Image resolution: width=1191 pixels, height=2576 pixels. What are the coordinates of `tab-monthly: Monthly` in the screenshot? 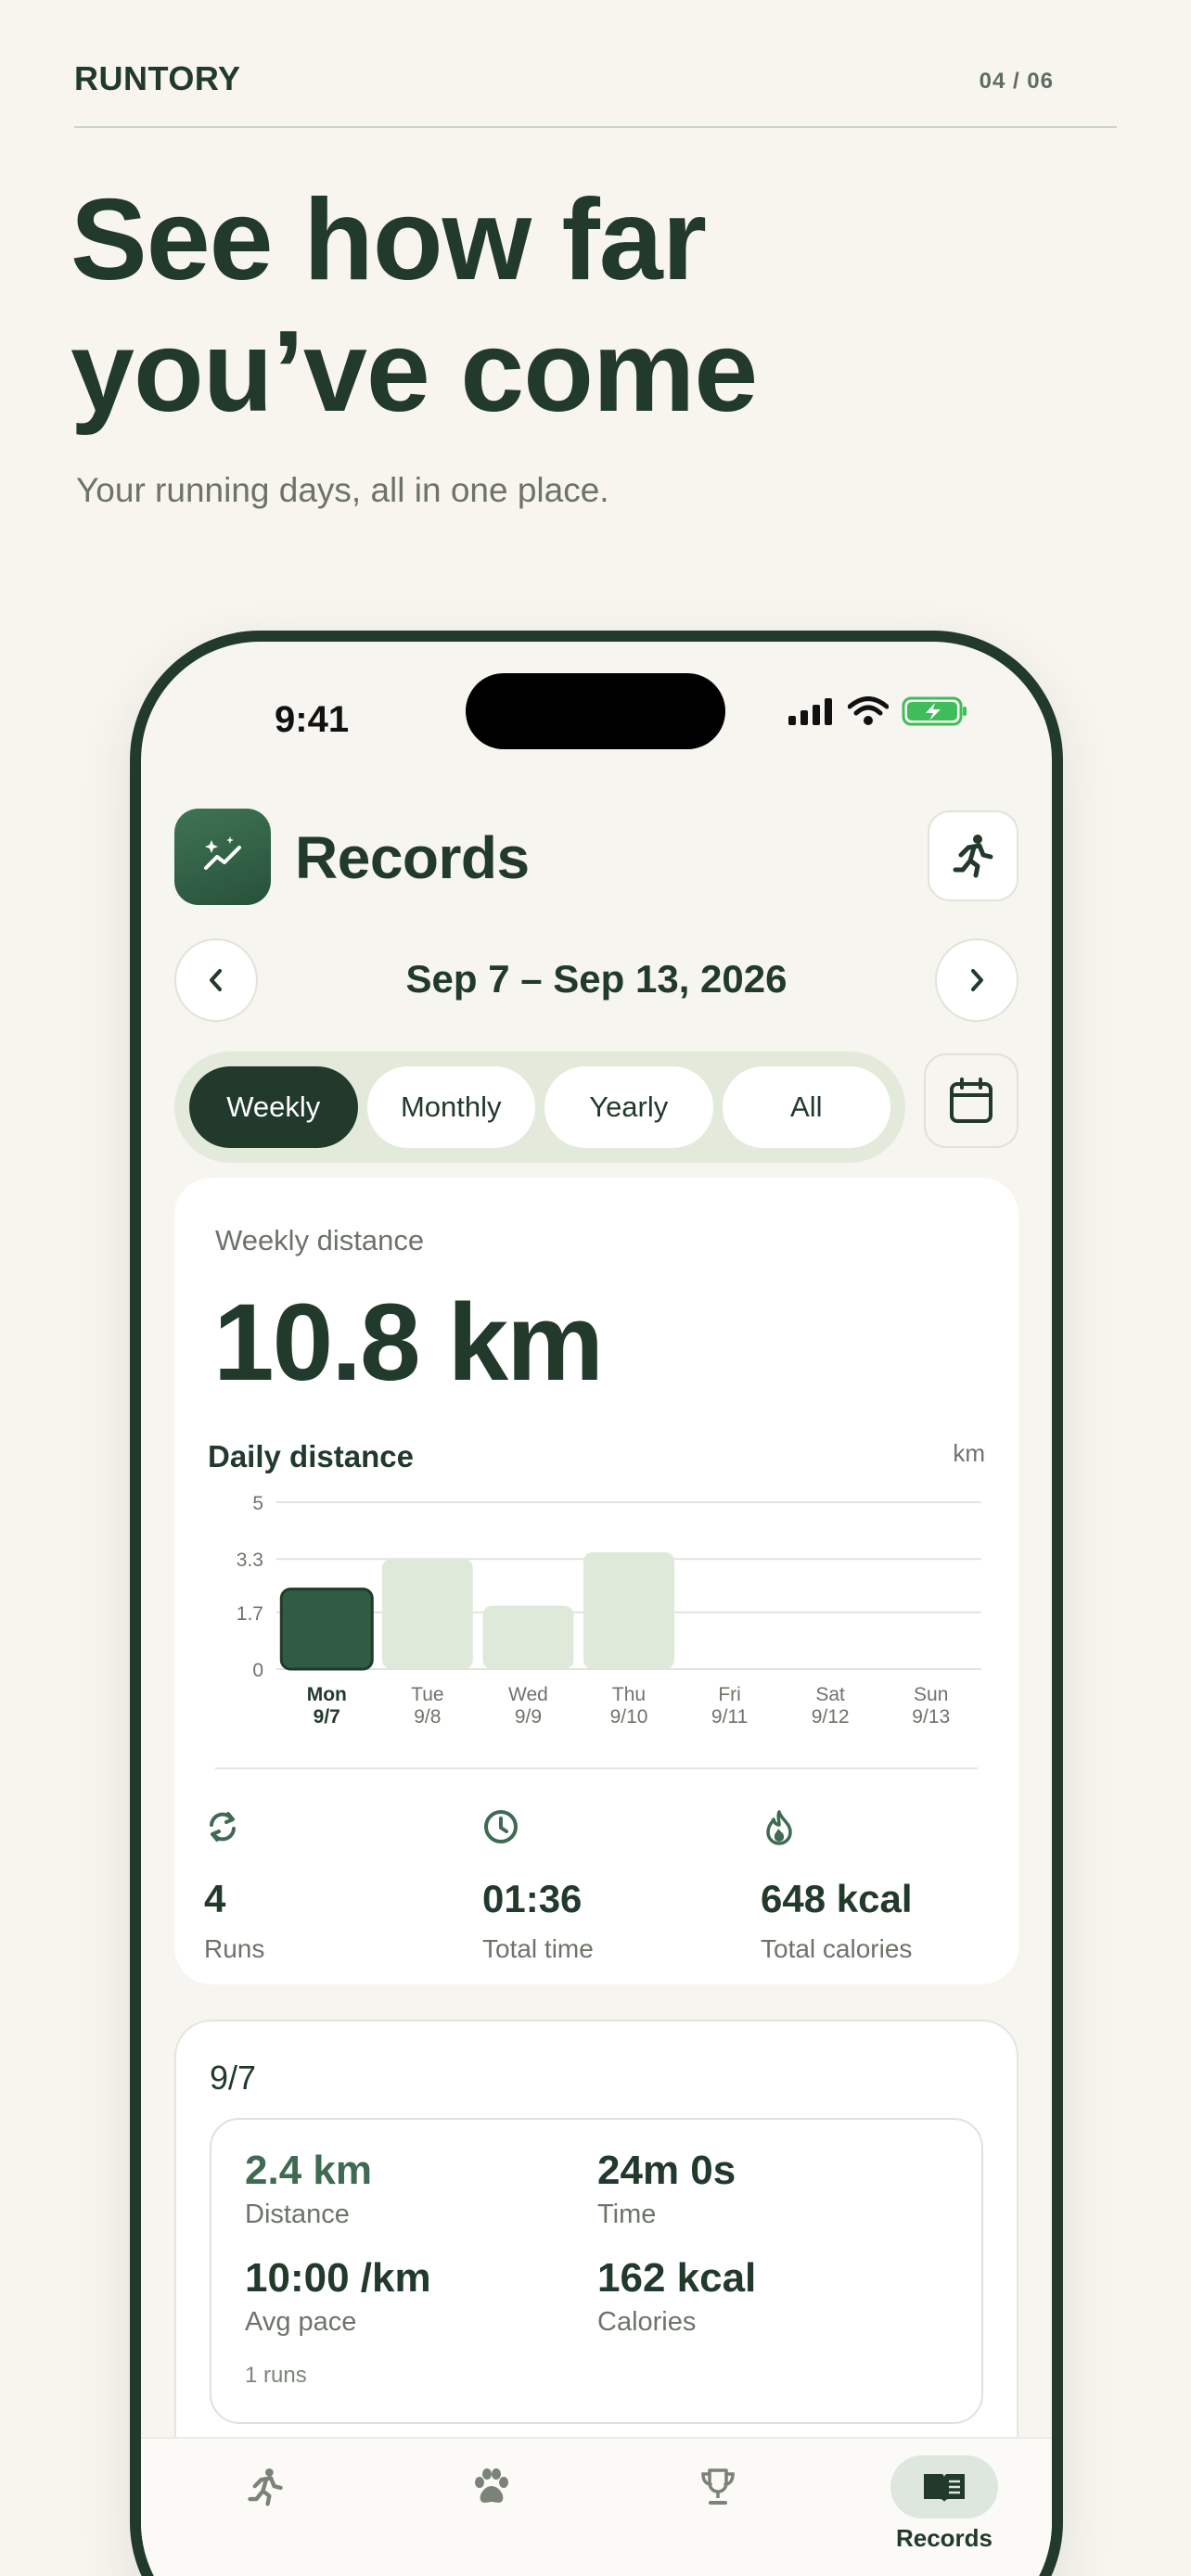 It's located at (450, 1107).